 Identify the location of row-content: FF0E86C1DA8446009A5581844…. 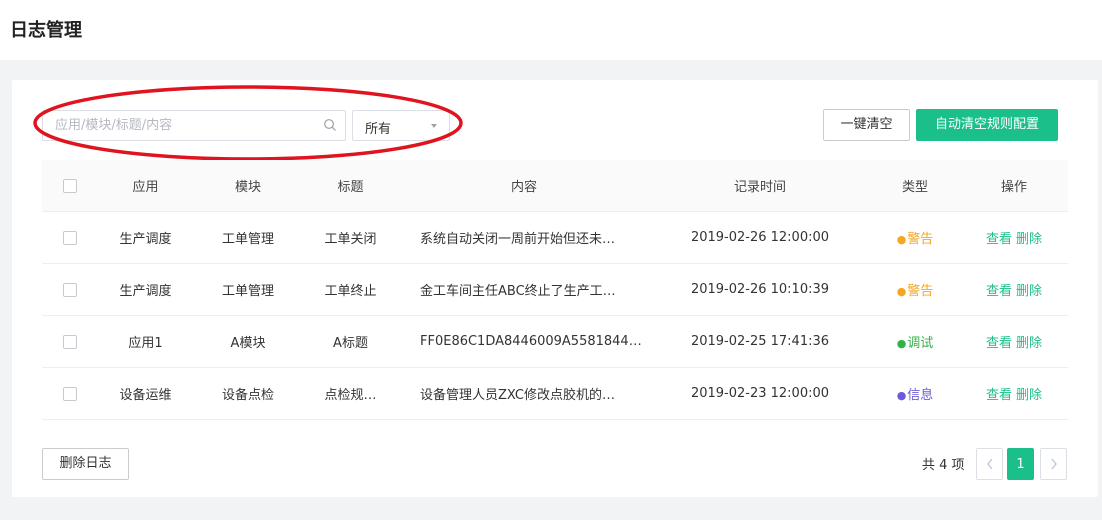
(531, 341).